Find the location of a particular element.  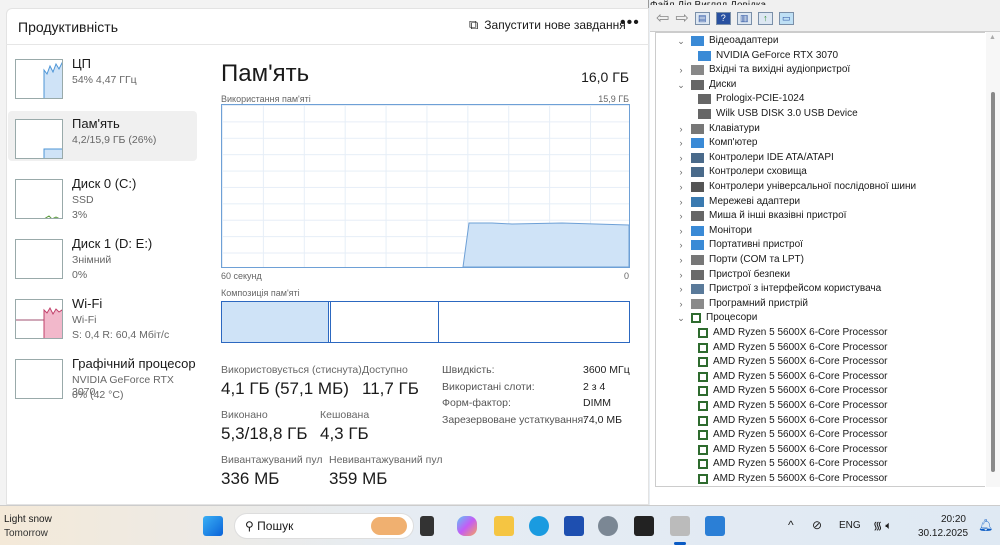

settings-icon is located at coordinates (608, 526).